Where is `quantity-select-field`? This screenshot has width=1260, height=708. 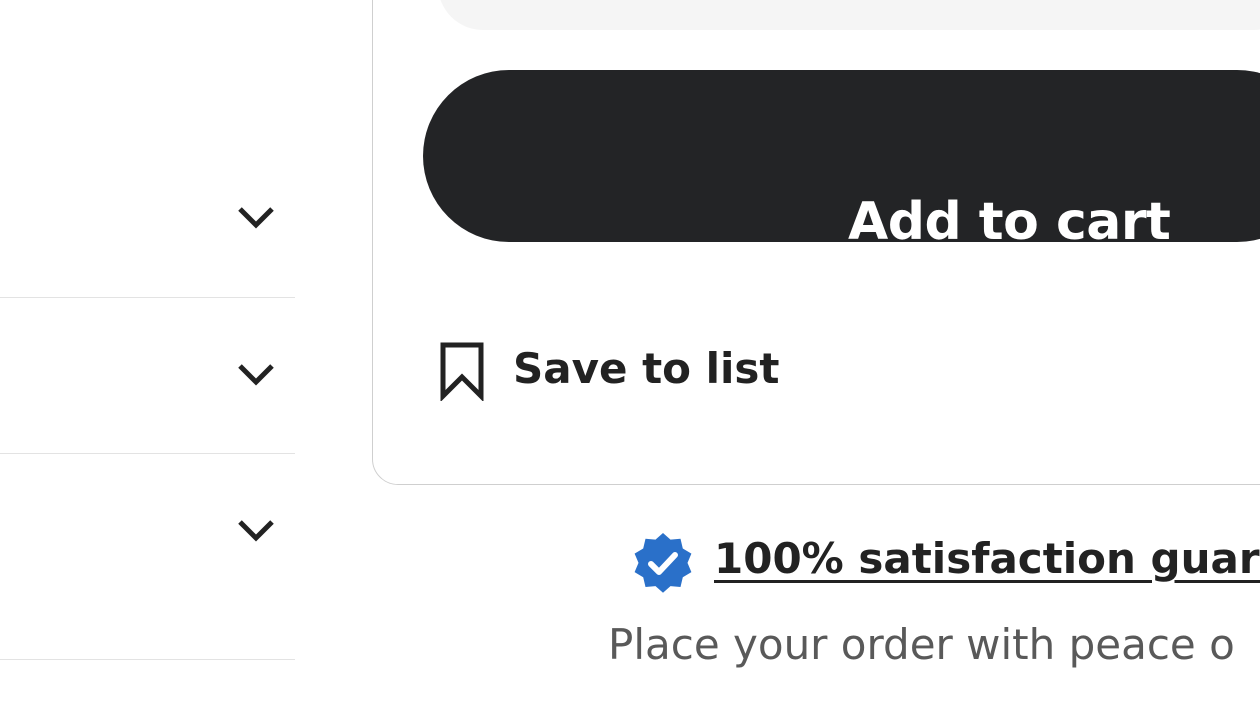 quantity-select-field is located at coordinates (849, 15).